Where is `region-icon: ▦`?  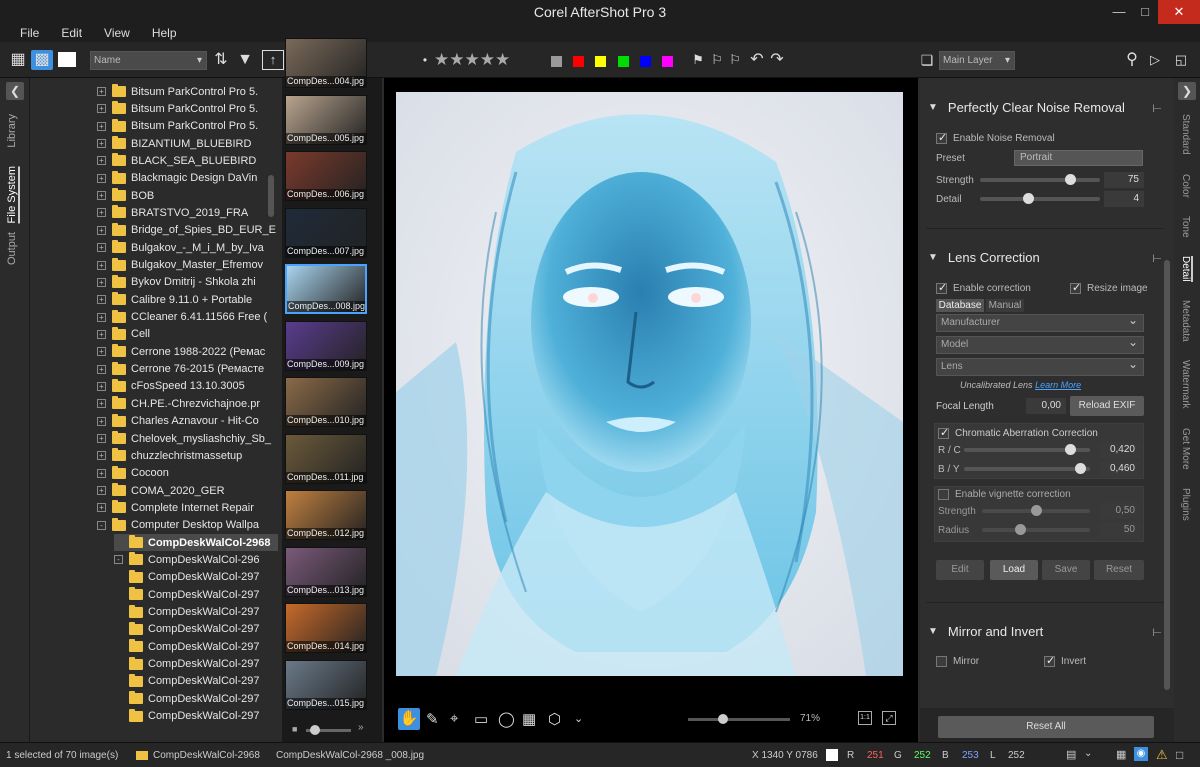
region-icon: ▦ is located at coordinates (529, 719).